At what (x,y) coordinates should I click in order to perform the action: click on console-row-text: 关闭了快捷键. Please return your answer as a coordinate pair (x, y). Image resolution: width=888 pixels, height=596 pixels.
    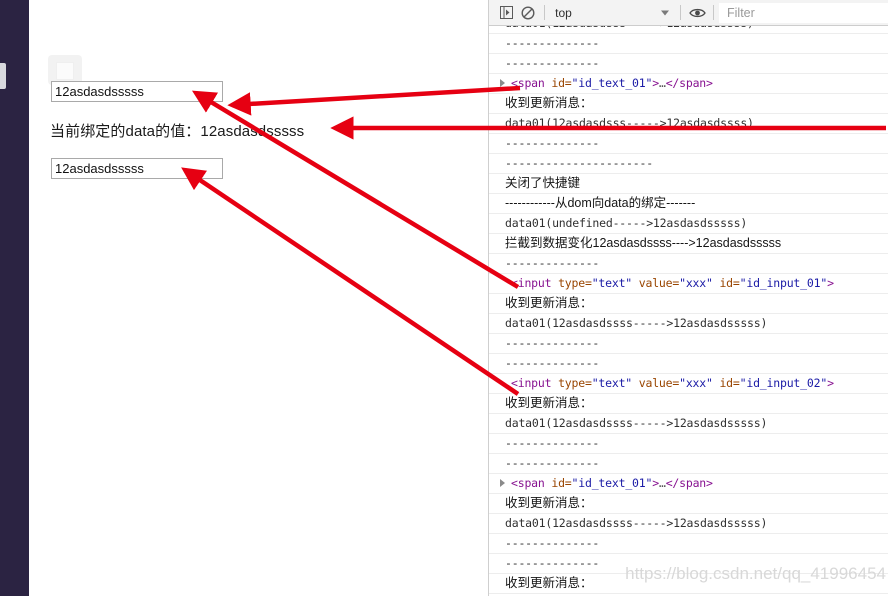
    Looking at the image, I should click on (543, 183).